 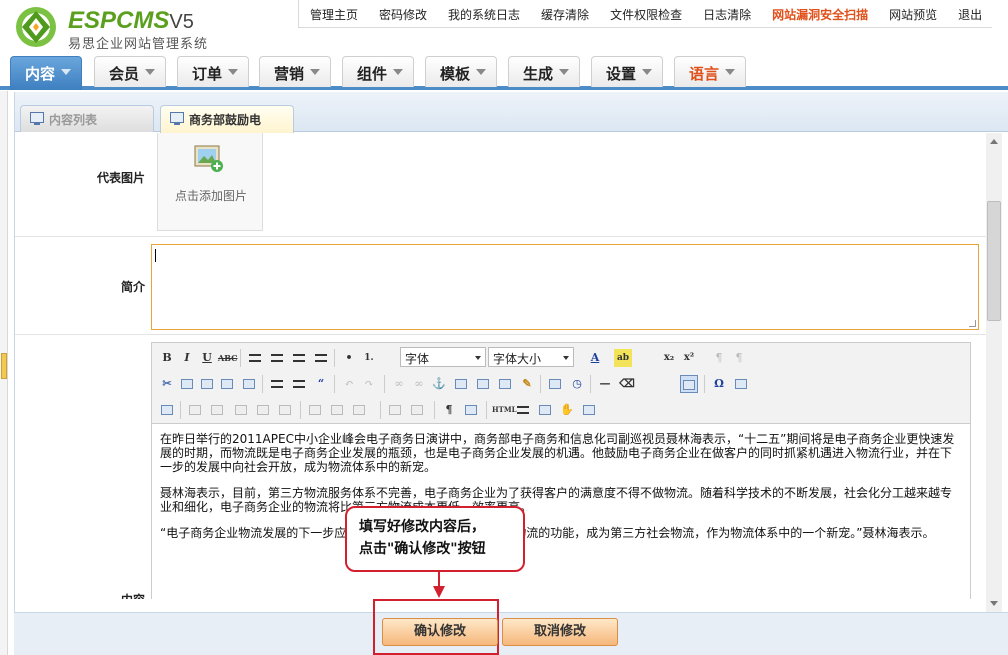 I want to click on strikethrough-icon: ABC, so click(x=227, y=358).